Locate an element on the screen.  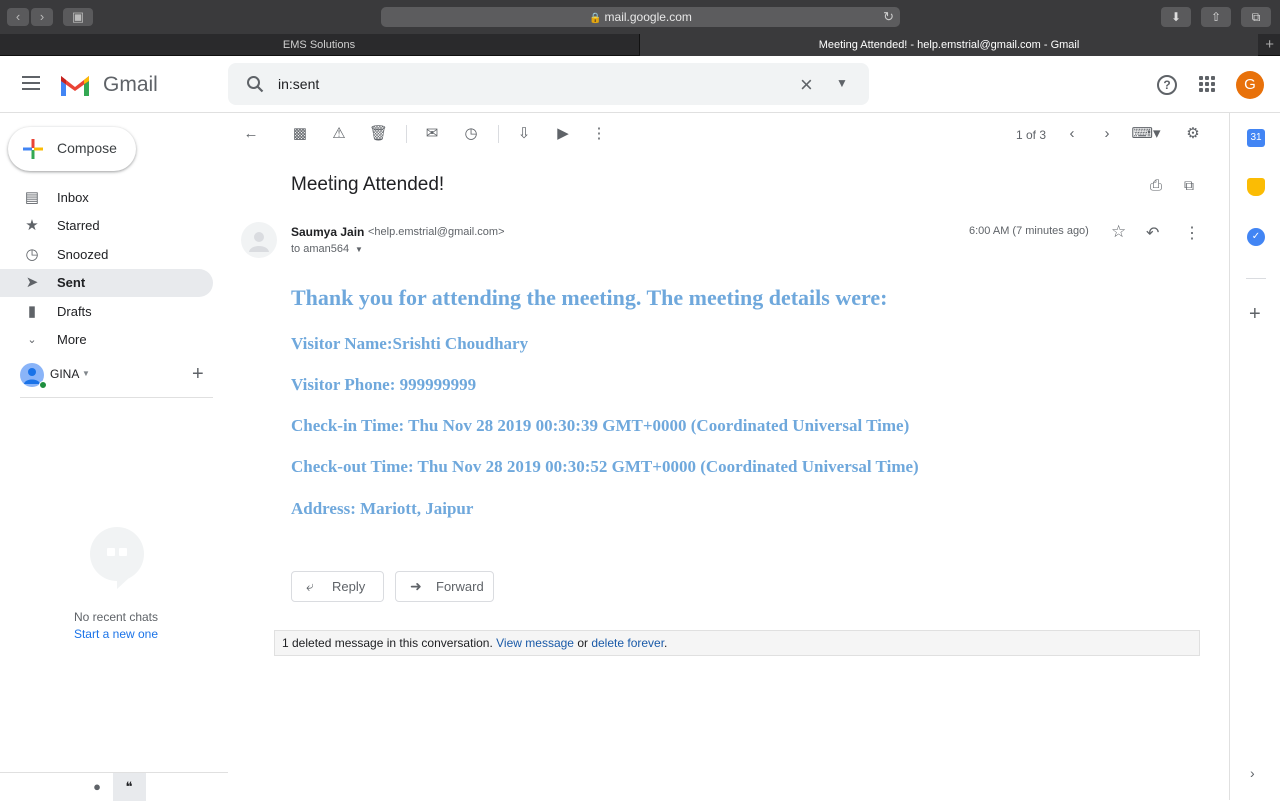
body-visitor-name: Visitor Name:Srishti Choudhary is located at coordinates (410, 343).